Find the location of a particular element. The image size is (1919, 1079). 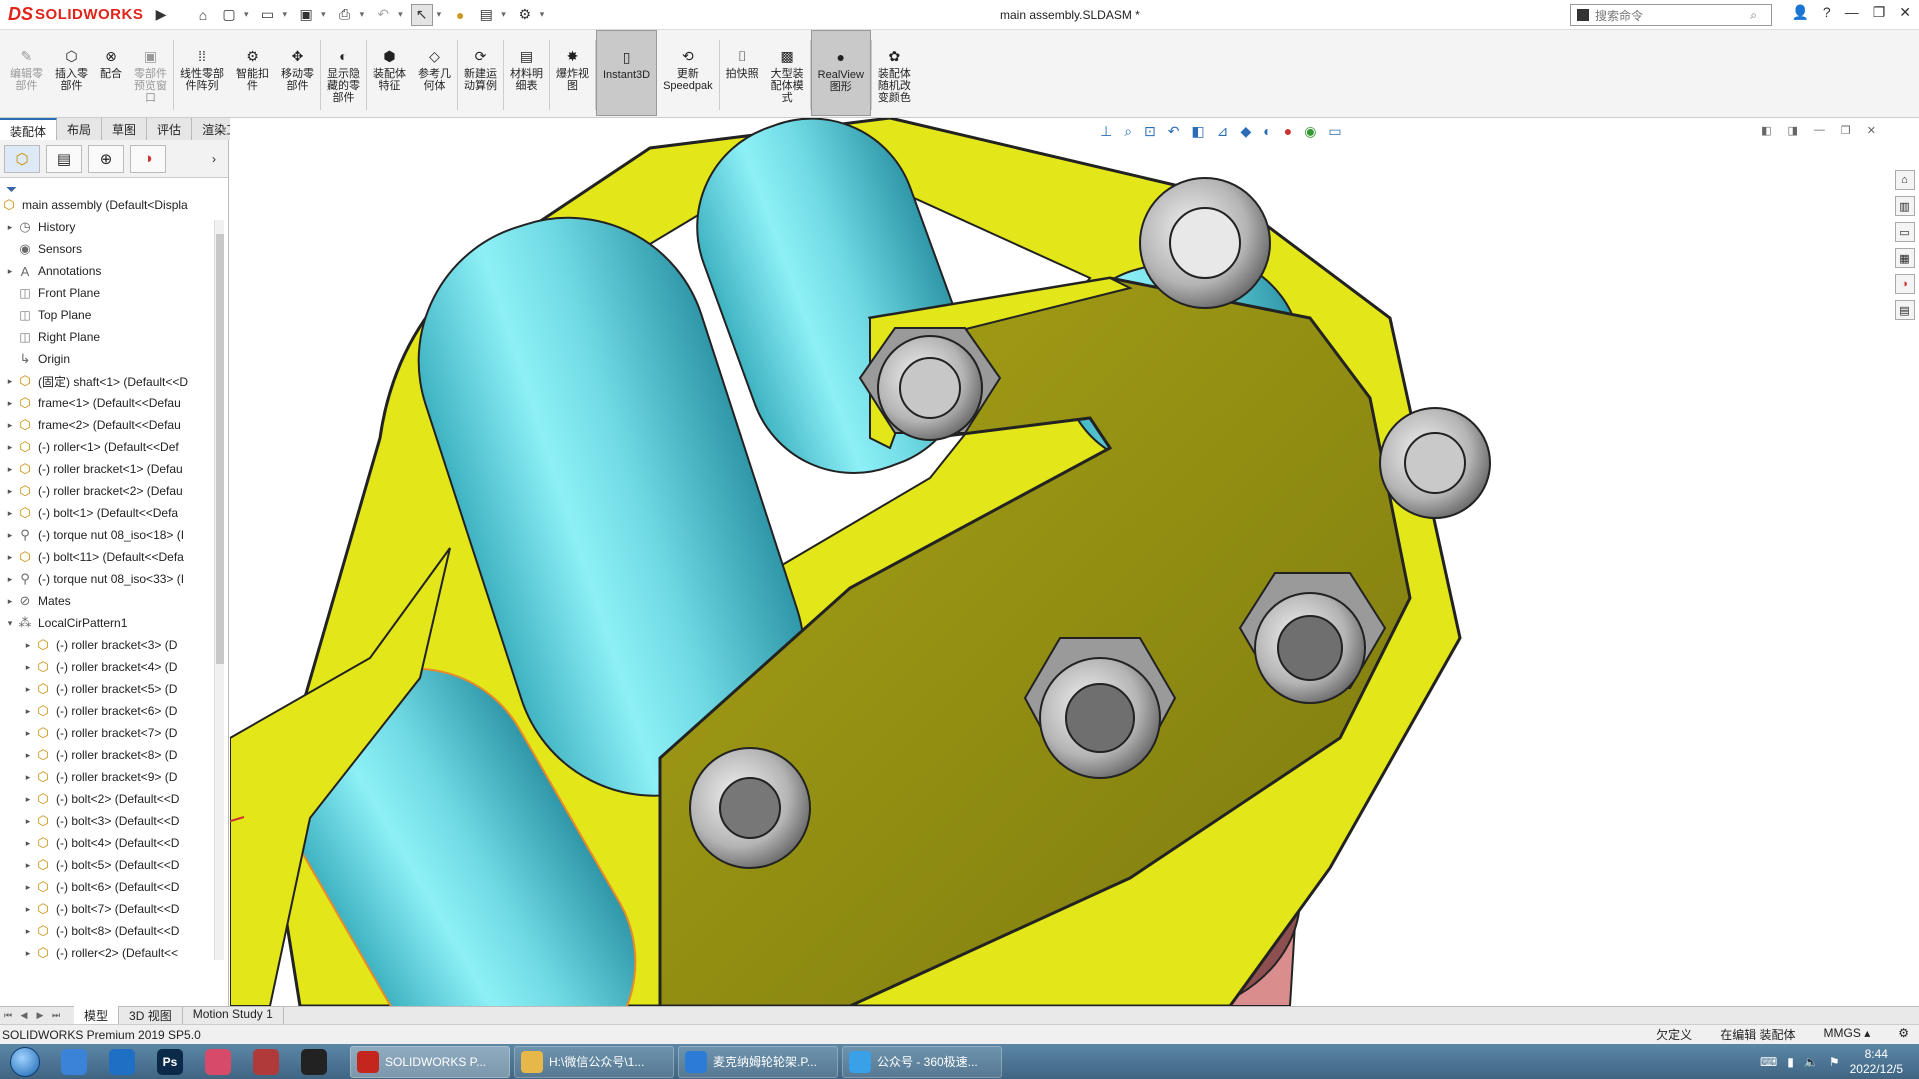

tree-item: ▸ ⬡ (-) bolt<8> (Default<<D is located at coordinates (106, 931).